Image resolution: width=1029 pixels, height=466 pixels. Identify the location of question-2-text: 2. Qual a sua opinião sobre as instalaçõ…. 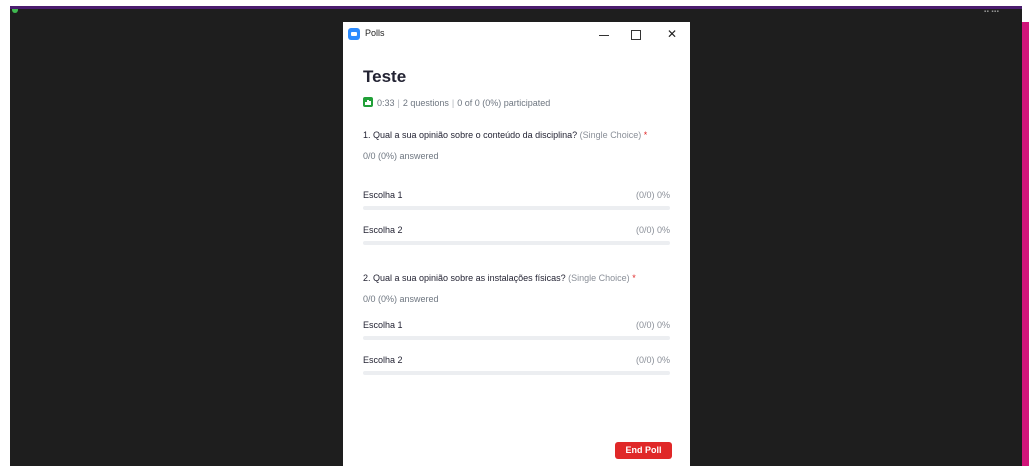
(499, 278).